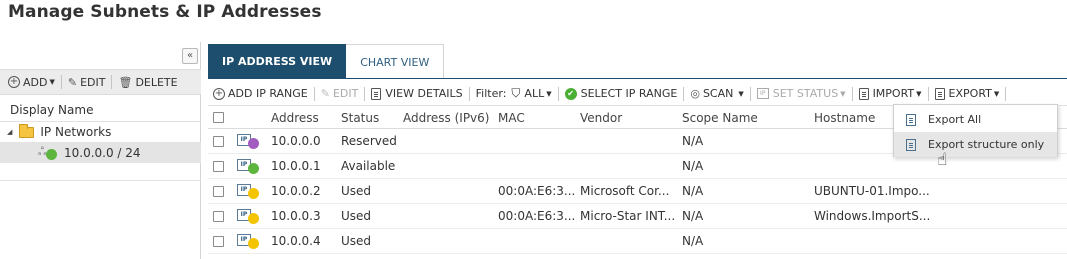 This screenshot has width=1067, height=259. Describe the element at coordinates (325, 93) in the screenshot. I see `pencil-icon: ✎` at that location.